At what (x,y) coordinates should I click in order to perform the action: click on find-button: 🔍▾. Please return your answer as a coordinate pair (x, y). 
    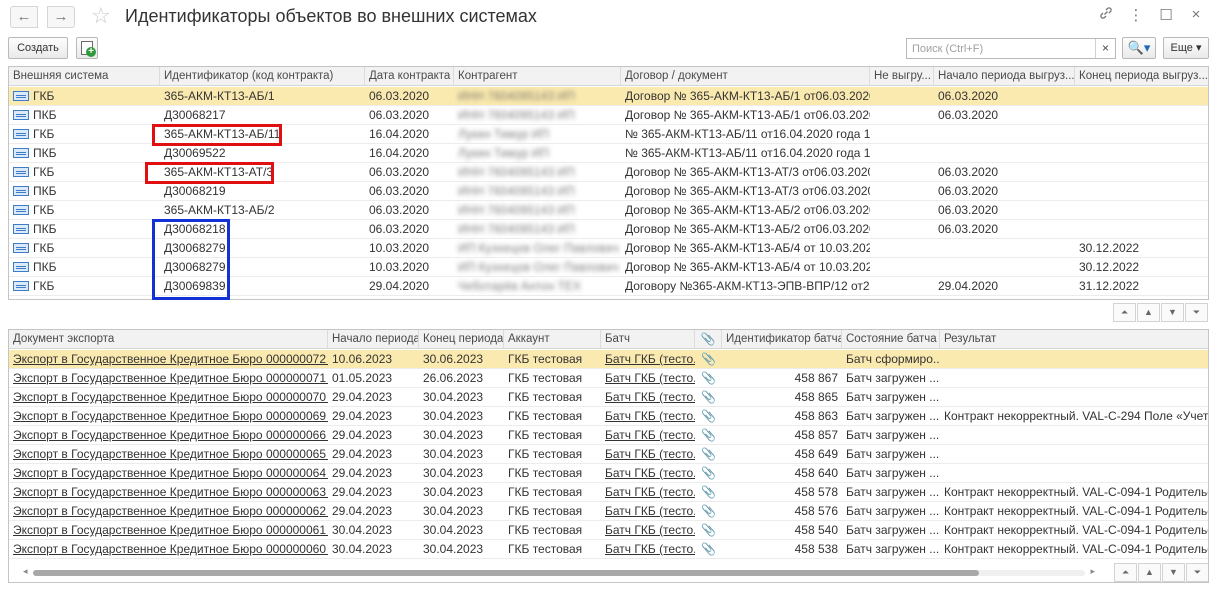
    Looking at the image, I should click on (1139, 48).